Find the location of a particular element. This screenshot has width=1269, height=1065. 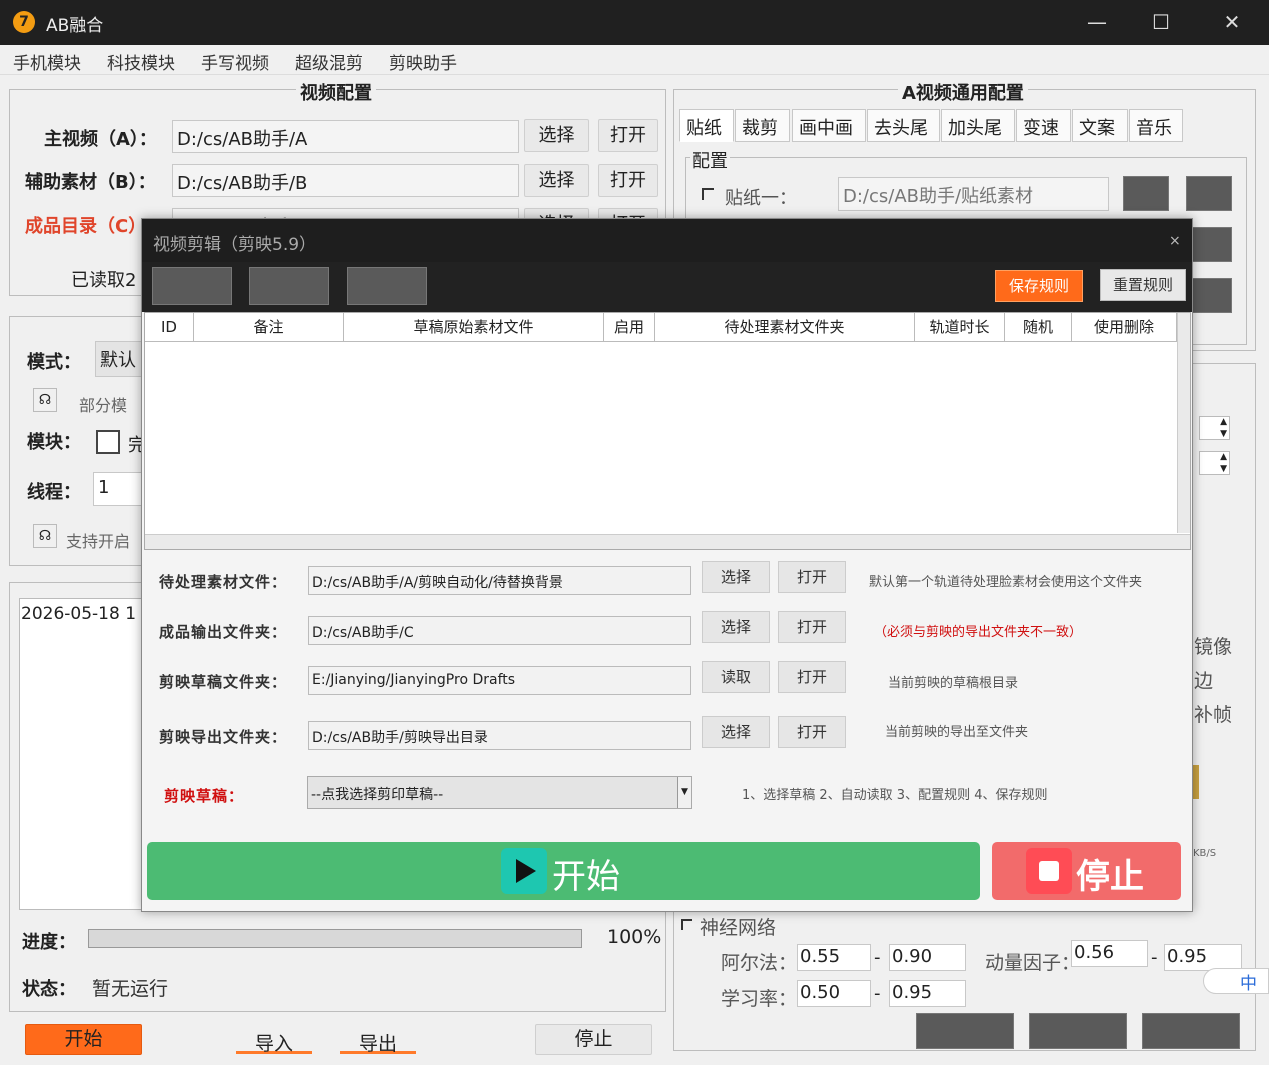

read-count-text: 已读取2 is located at coordinates (104, 280).